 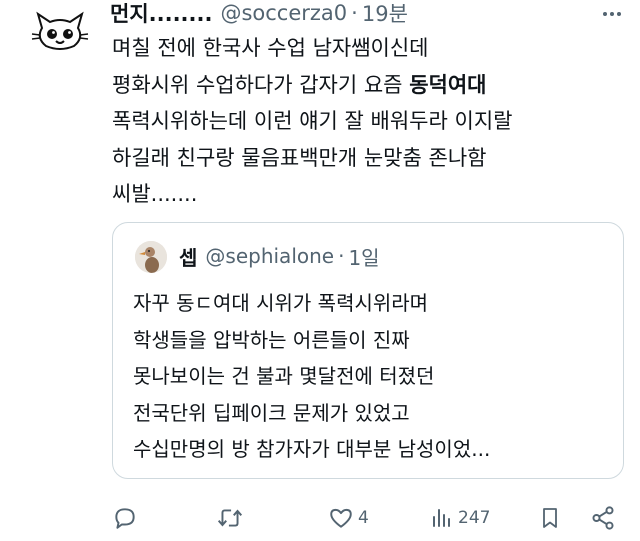 I want to click on quoted-author-handle: @sephialone, so click(x=270, y=256).